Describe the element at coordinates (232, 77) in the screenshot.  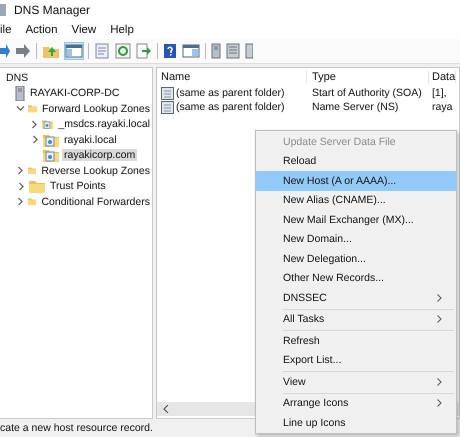
I see `column-header: Name` at that location.